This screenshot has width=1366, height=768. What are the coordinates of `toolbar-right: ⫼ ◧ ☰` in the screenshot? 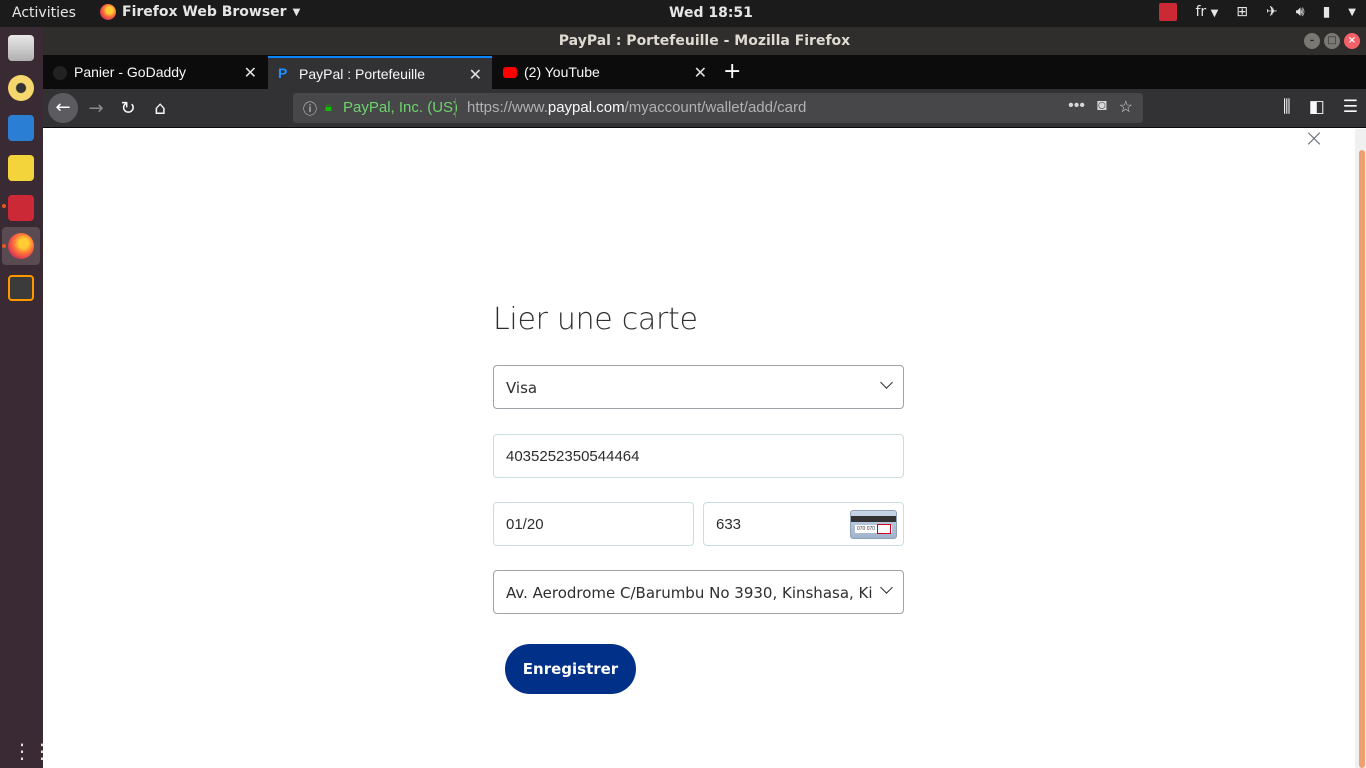 It's located at (1320, 107).